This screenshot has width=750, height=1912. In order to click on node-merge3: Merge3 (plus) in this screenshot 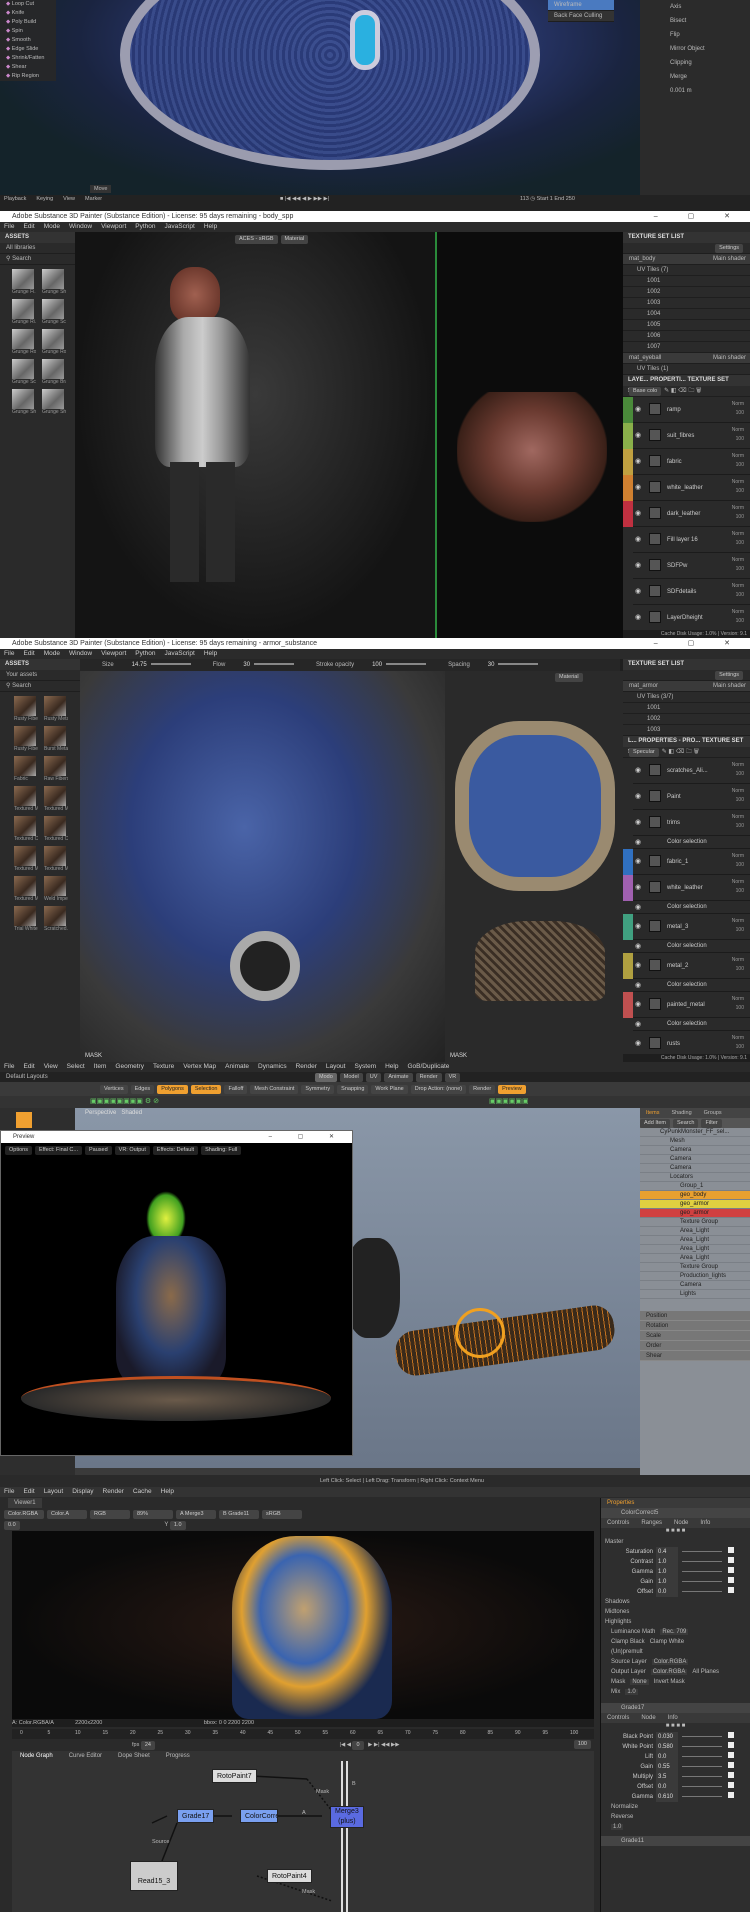, I will do `click(347, 1817)`.